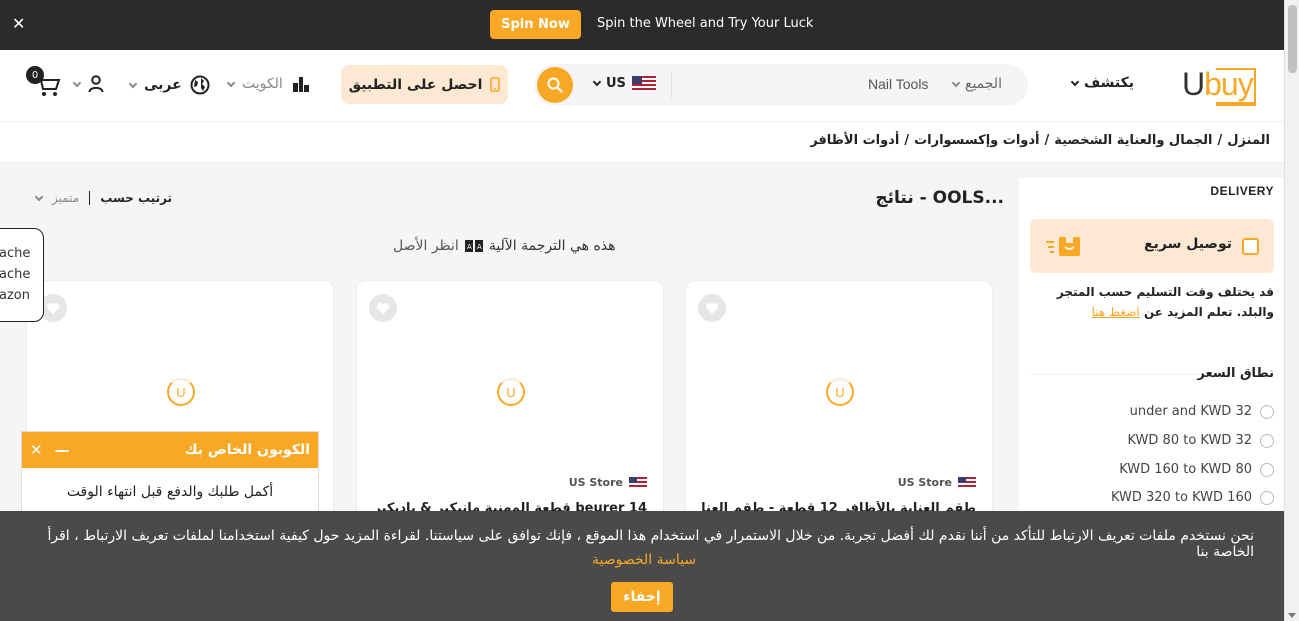 The height and width of the screenshot is (621, 1299). I want to click on search-button, so click(555, 85).